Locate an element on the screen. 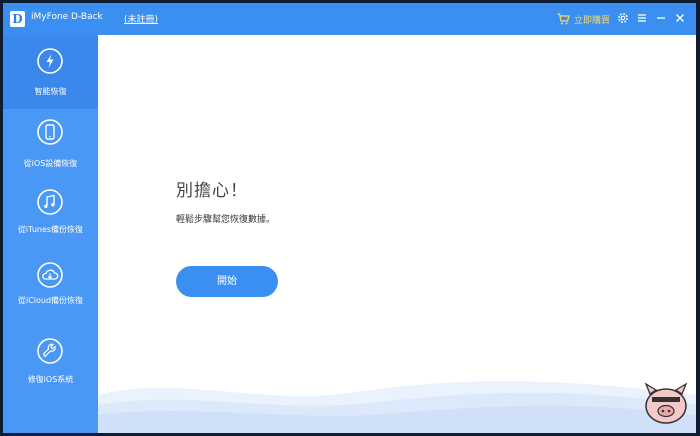 This screenshot has height=436, width=700. sidebar-item-repair-ios: 修復iOS系統 is located at coordinates (50, 364).